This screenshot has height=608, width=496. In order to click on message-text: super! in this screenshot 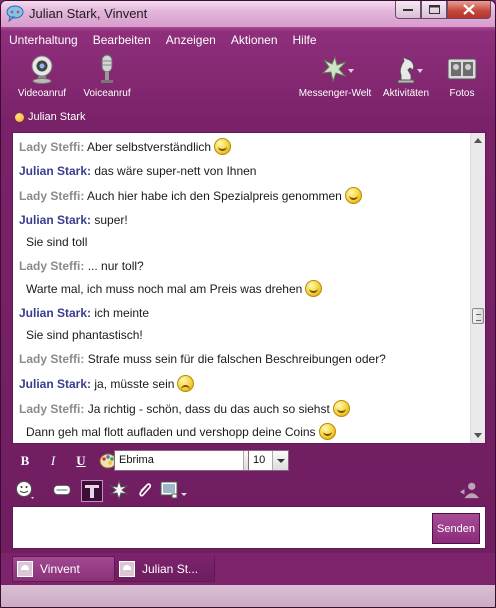, I will do `click(111, 220)`.